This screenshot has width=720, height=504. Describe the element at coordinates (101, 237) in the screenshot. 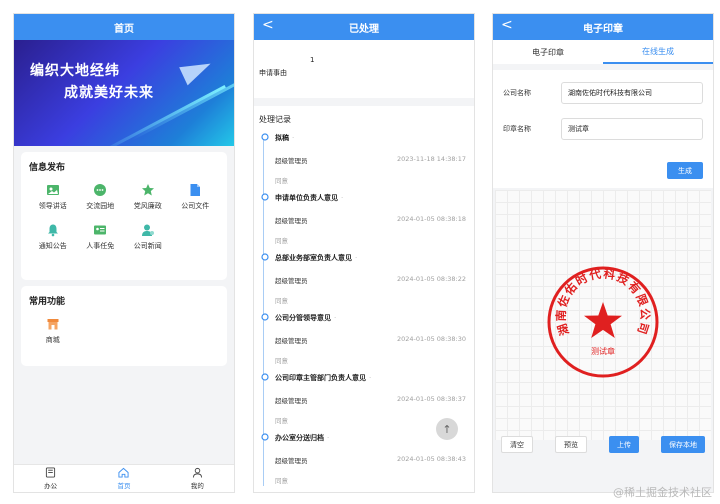

I see `grid-item-personnel: 人事任免` at that location.